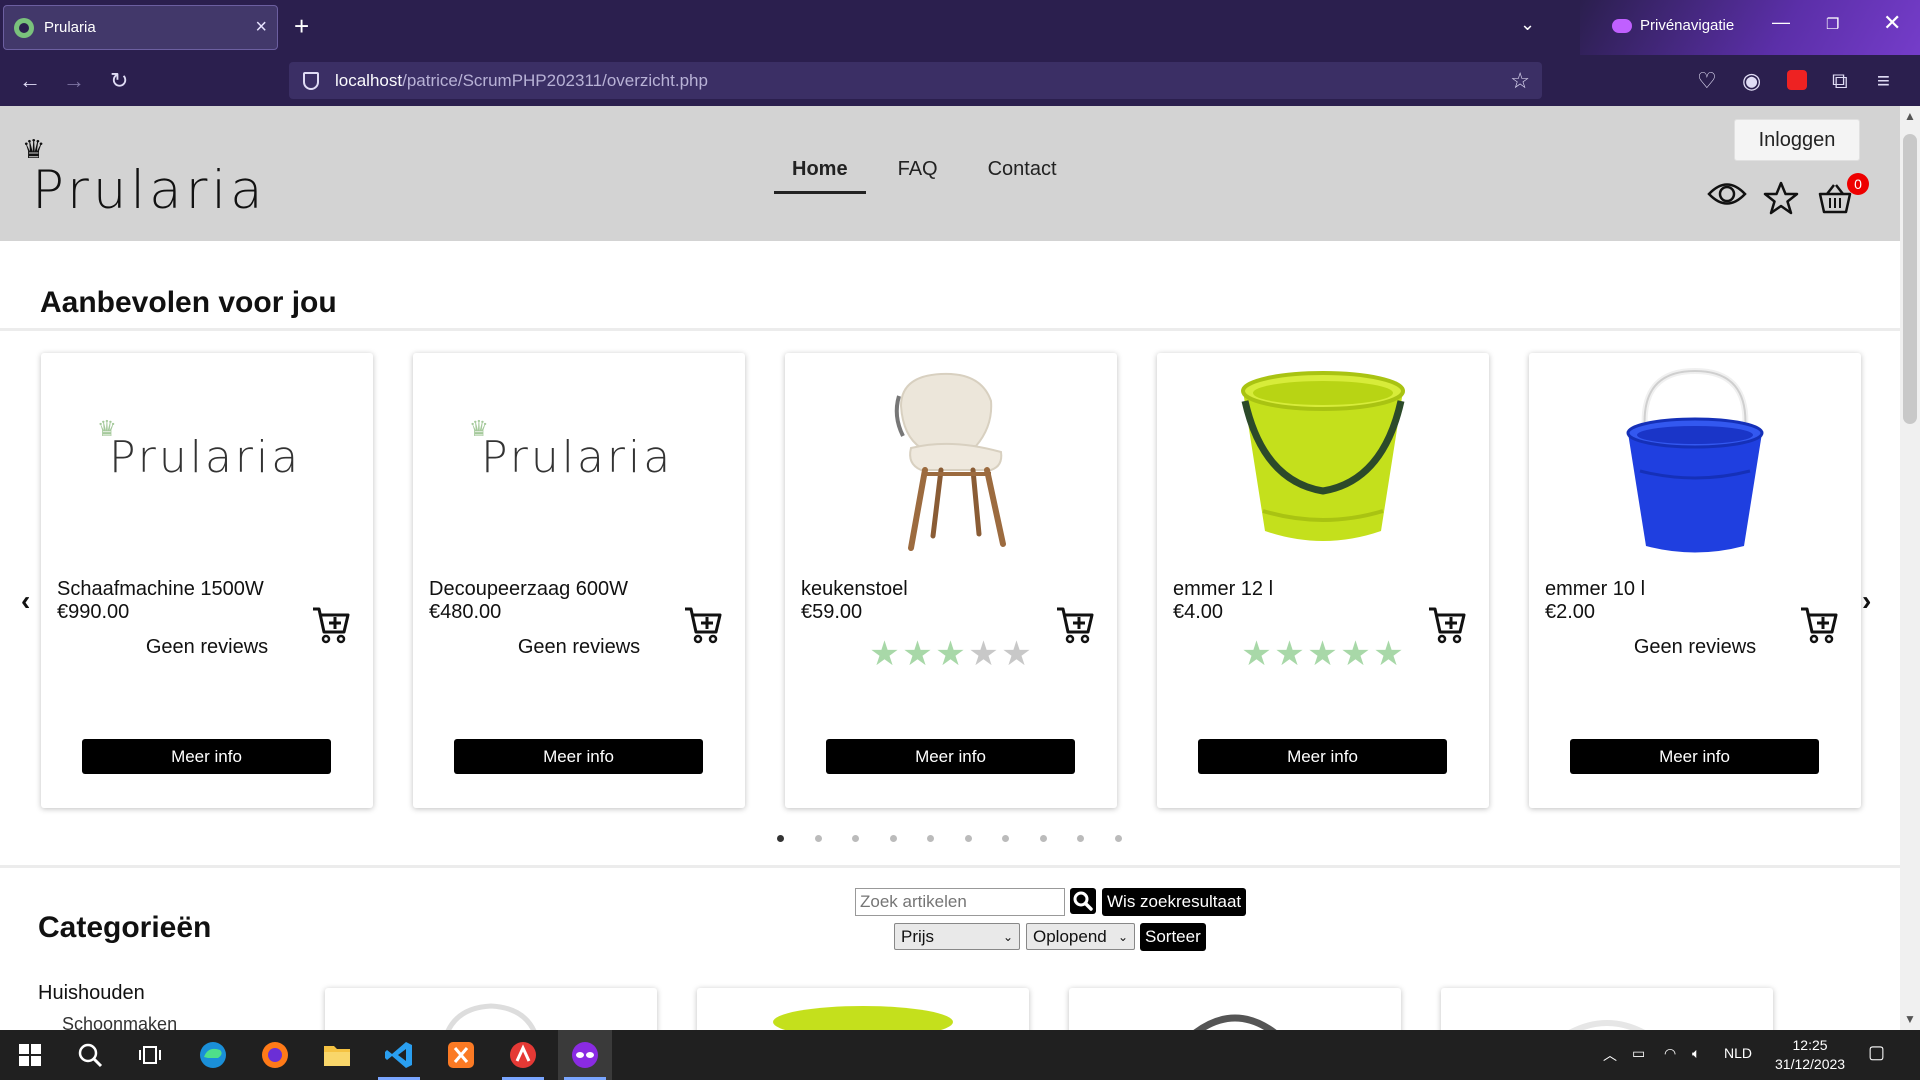  I want to click on product-price: €990.00, so click(93, 612).